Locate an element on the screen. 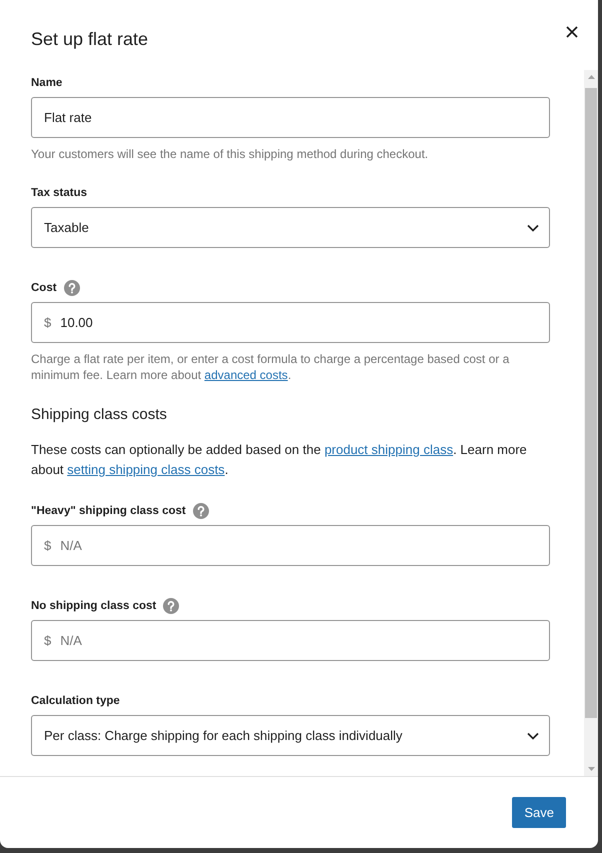 Image resolution: width=602 pixels, height=853 pixels. text-link: setting shipping class costs is located at coordinates (146, 469).